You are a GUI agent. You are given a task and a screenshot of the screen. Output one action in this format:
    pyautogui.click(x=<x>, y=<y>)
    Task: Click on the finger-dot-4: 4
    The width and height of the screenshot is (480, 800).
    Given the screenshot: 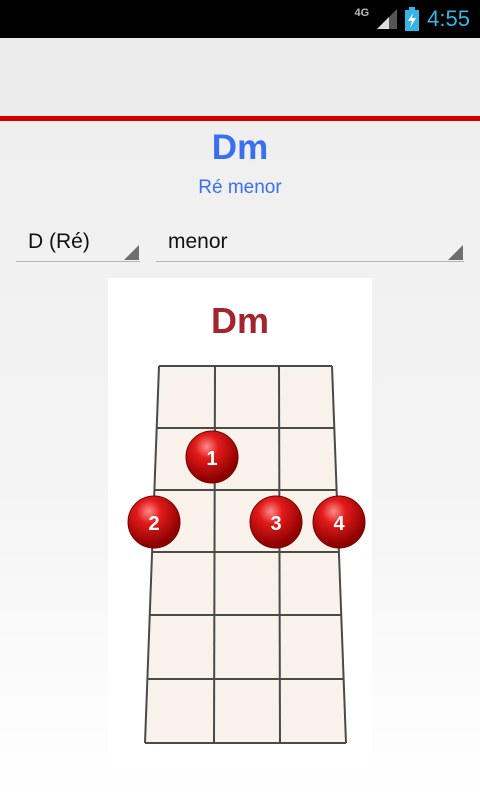 What is the action you would take?
    pyautogui.click(x=339, y=522)
    